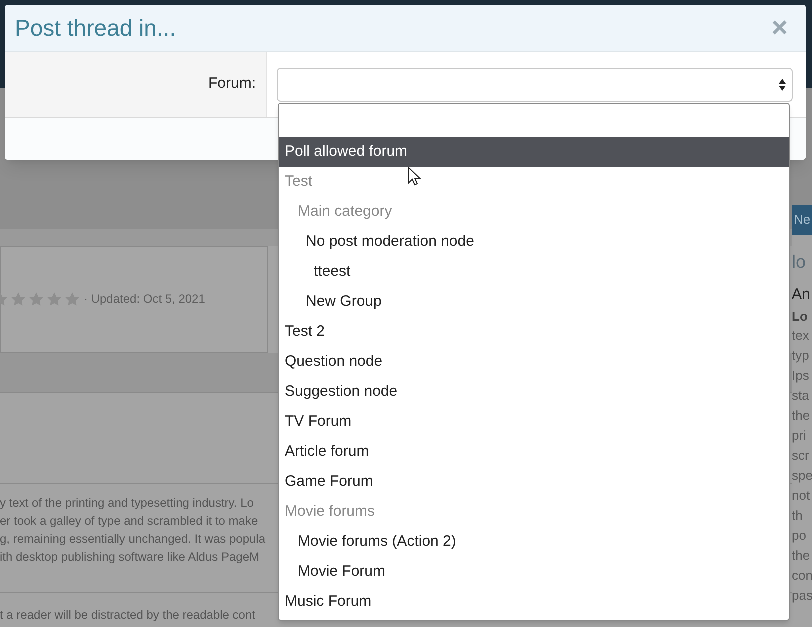  Describe the element at coordinates (800, 262) in the screenshot. I see `section-heading: lo` at that location.